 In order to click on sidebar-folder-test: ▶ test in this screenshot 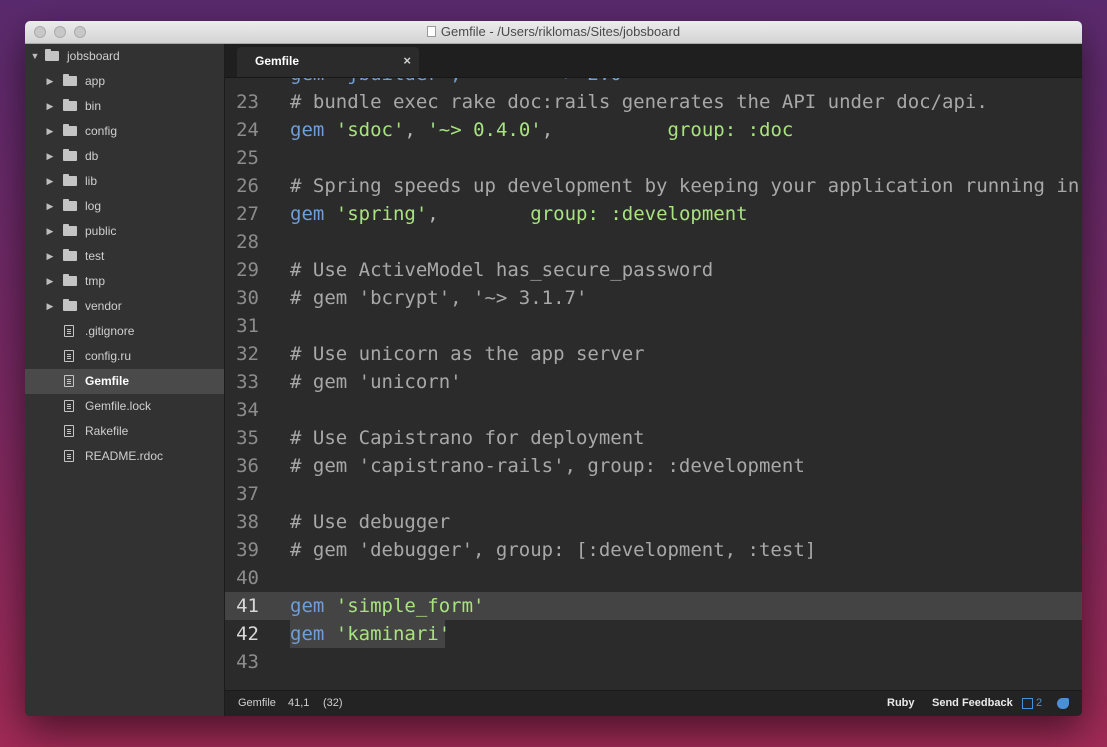, I will do `click(124, 256)`.